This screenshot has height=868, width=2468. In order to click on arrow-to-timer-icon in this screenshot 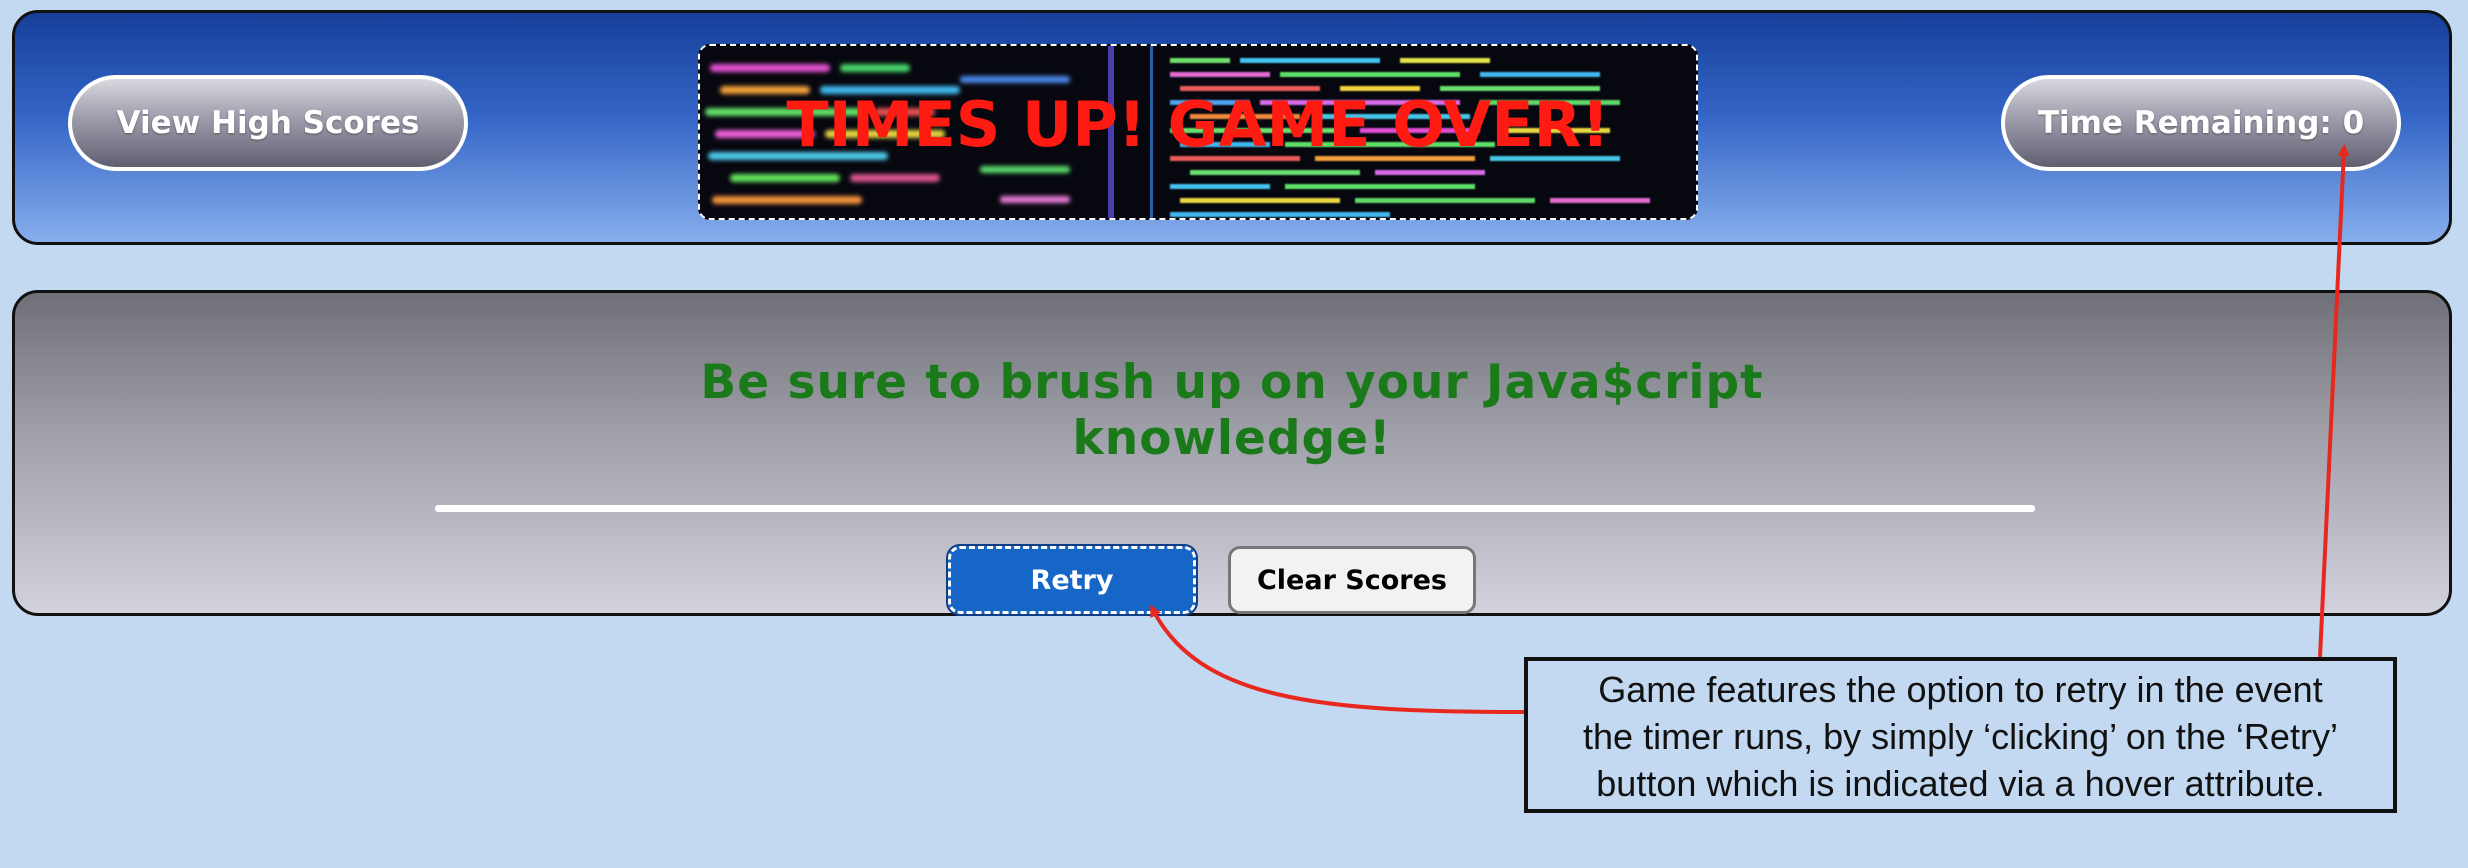, I will do `click(2334, 401)`.